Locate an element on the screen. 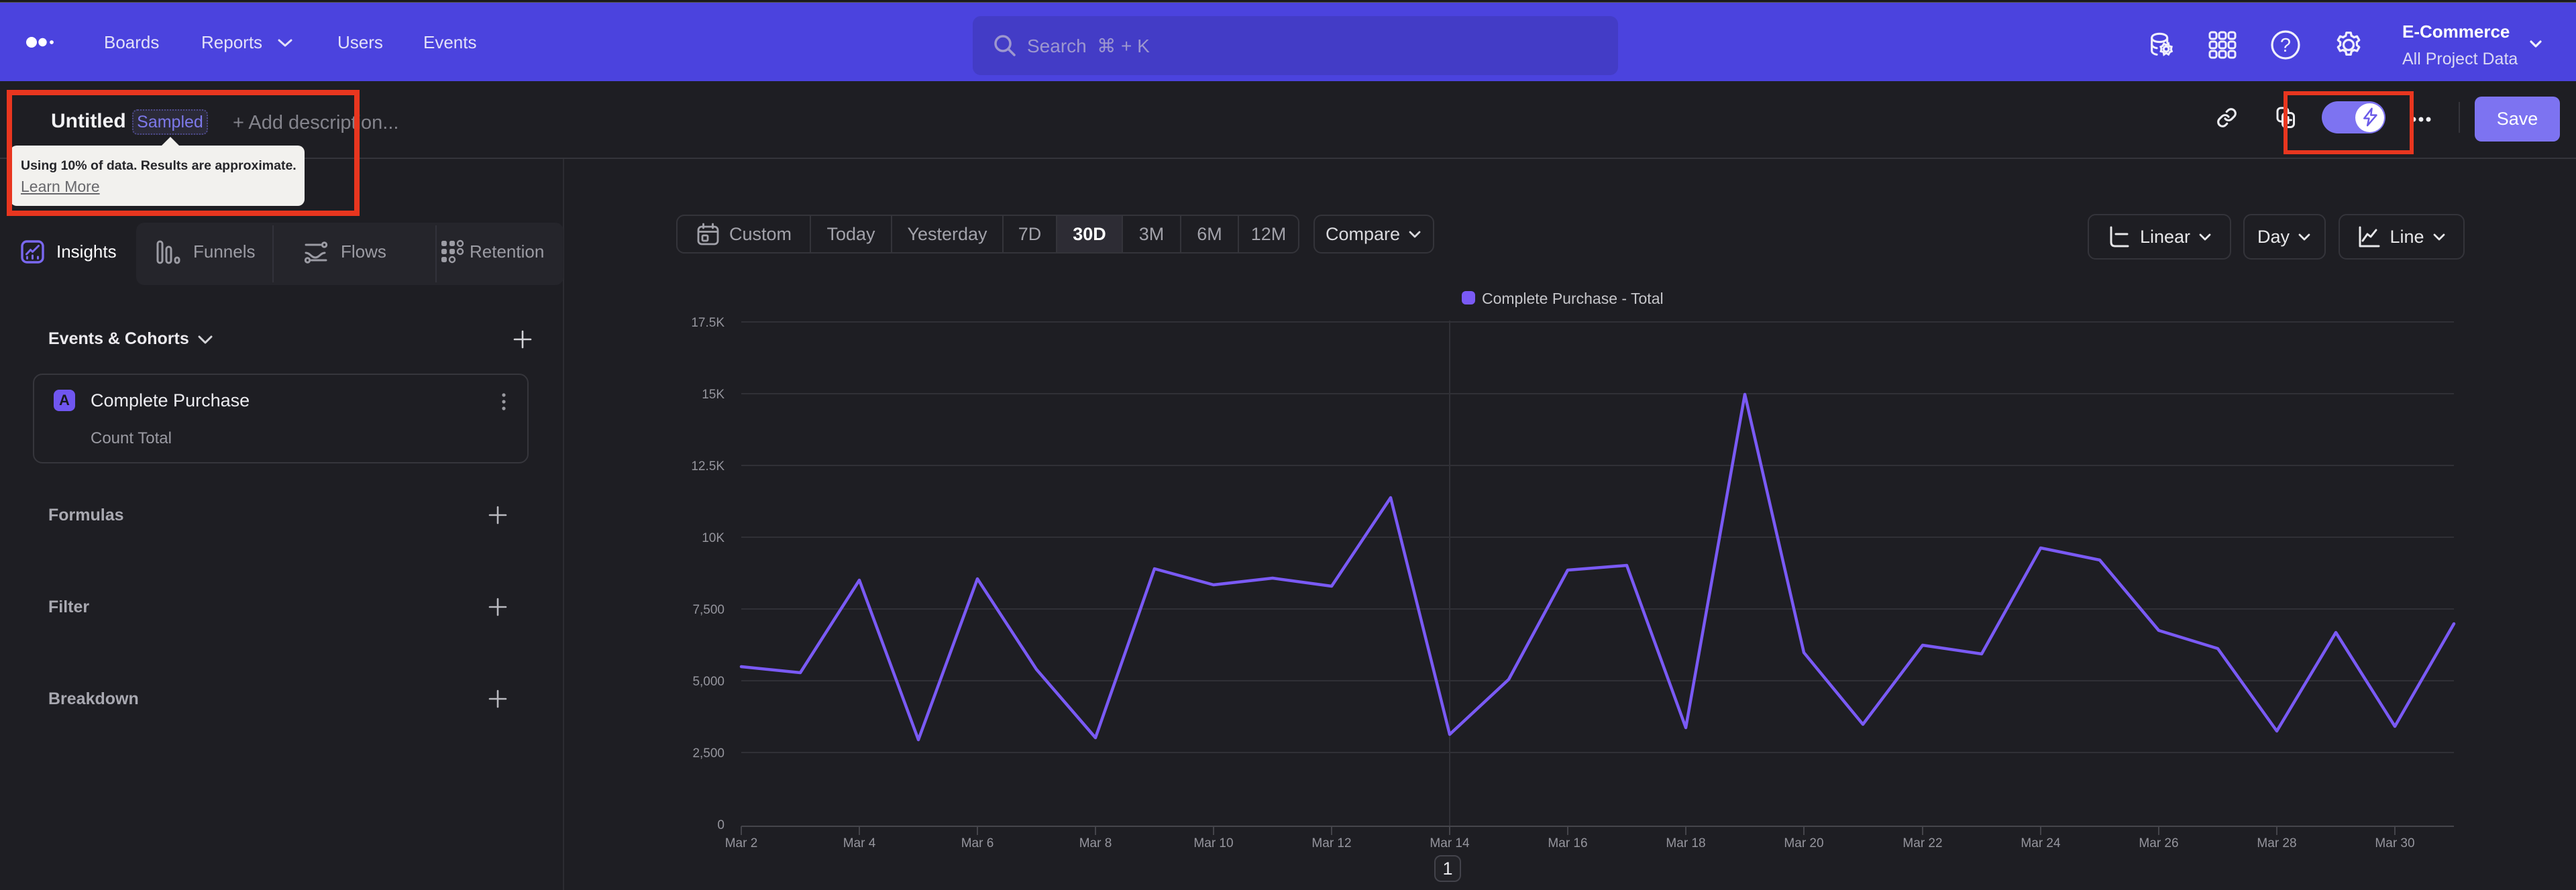 The image size is (2576, 890). svg-text: Mar 28 is located at coordinates (2276, 843).